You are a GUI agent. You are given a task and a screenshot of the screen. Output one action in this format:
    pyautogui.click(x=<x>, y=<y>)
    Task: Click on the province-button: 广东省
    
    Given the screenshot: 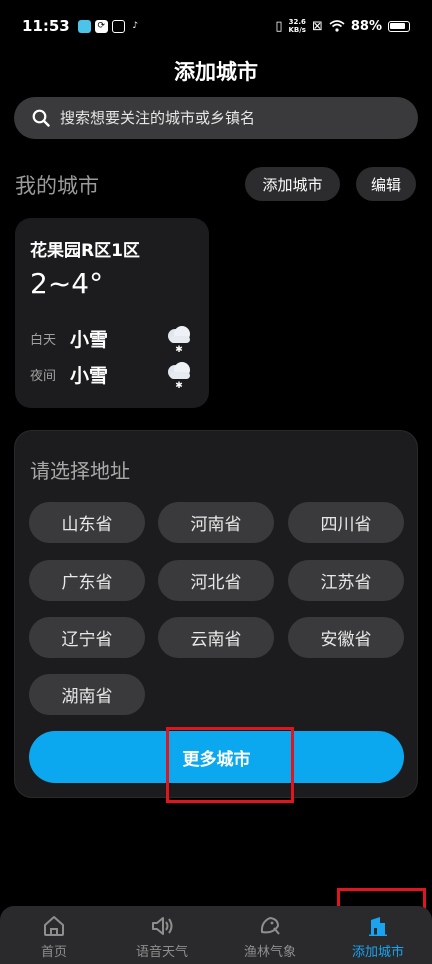 What is the action you would take?
    pyautogui.click(x=87, y=580)
    